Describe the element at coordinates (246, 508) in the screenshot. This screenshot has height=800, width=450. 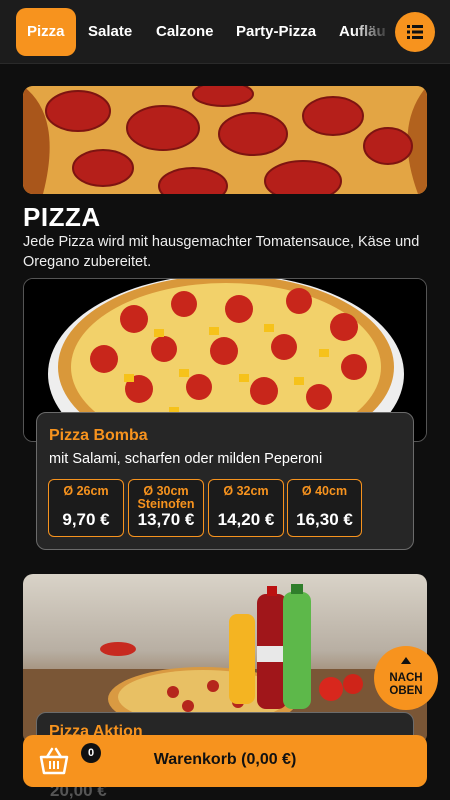
I see `price-option-32cm: Ø 32cm 14,20 €` at that location.